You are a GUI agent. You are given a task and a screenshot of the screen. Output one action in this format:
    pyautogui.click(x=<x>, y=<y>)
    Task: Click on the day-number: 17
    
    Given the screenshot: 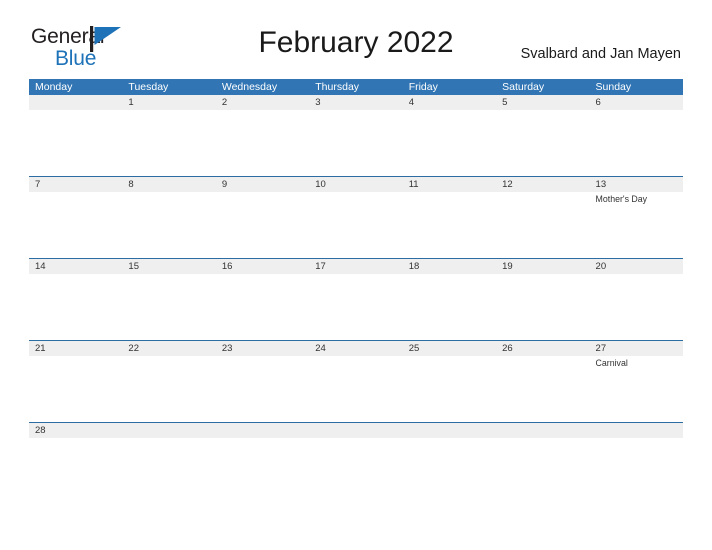 What is the action you would take?
    pyautogui.click(x=320, y=266)
    